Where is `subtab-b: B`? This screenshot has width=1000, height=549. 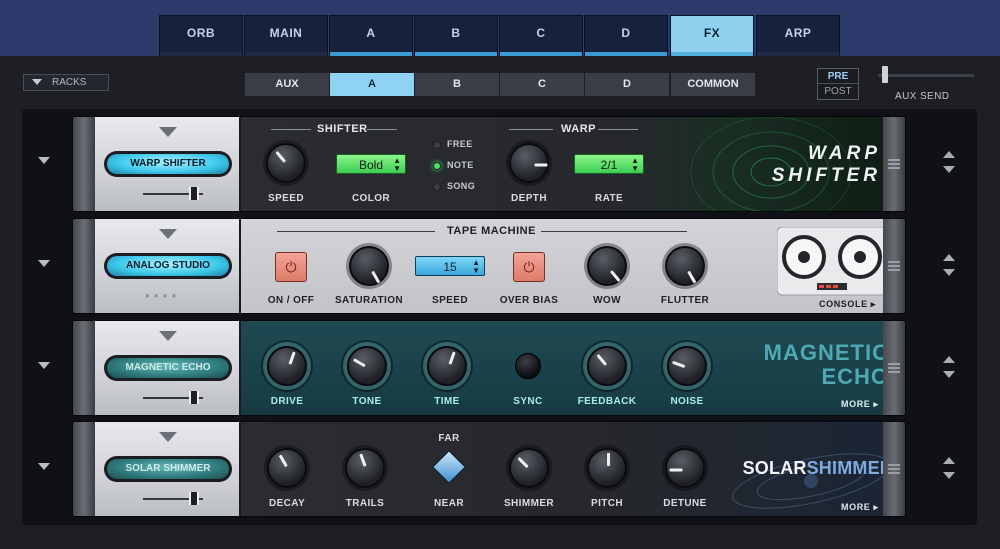
subtab-b: B is located at coordinates (457, 84).